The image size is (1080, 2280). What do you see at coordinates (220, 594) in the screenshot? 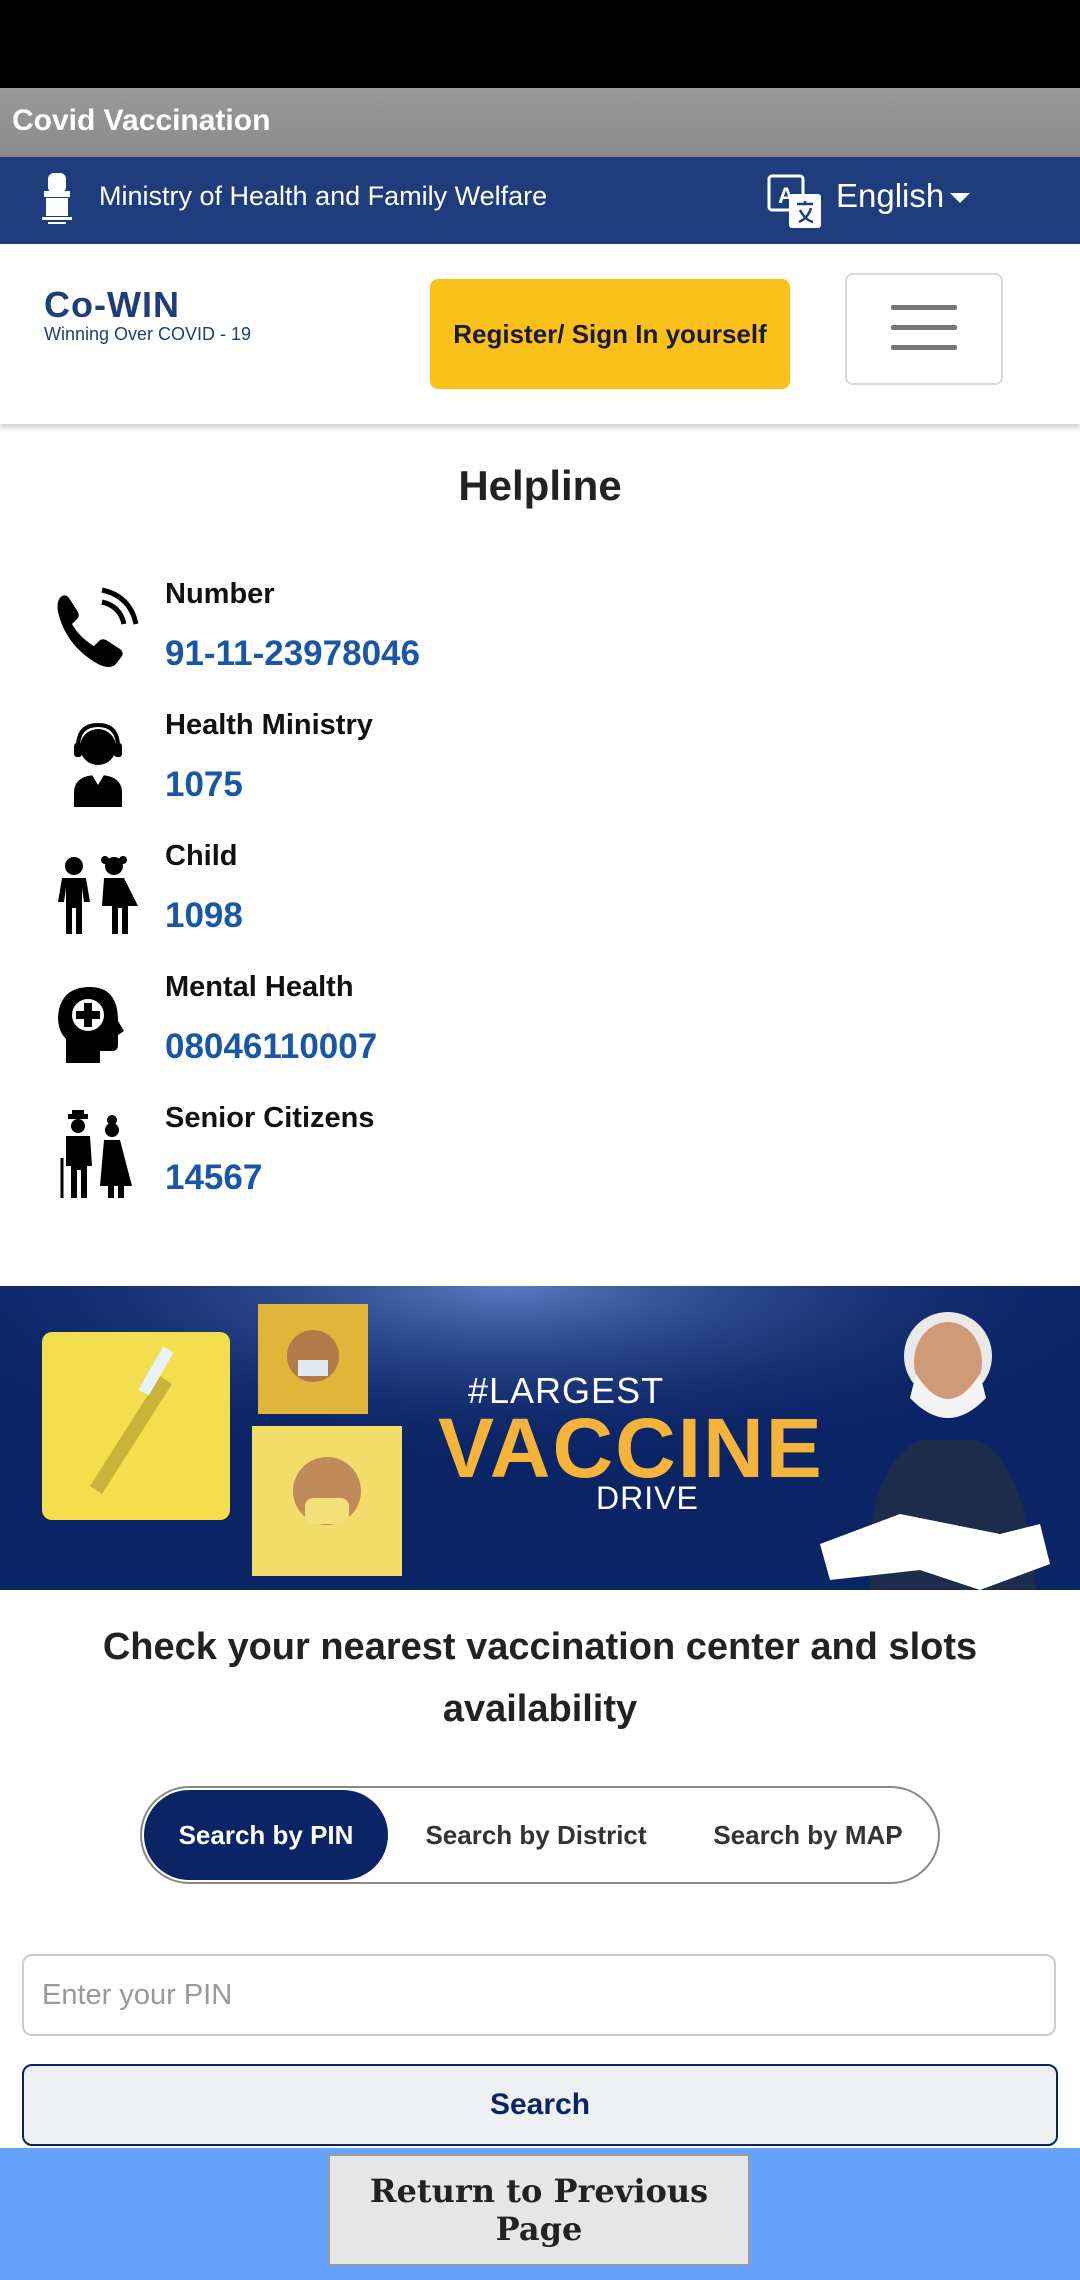
I see `helpline-name: Number` at bounding box center [220, 594].